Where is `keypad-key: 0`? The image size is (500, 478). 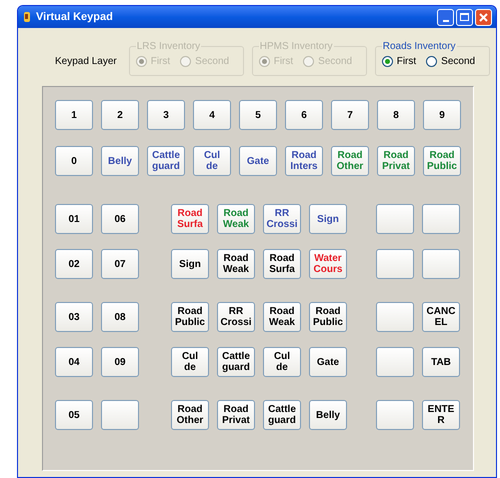
keypad-key: 0 is located at coordinates (74, 161).